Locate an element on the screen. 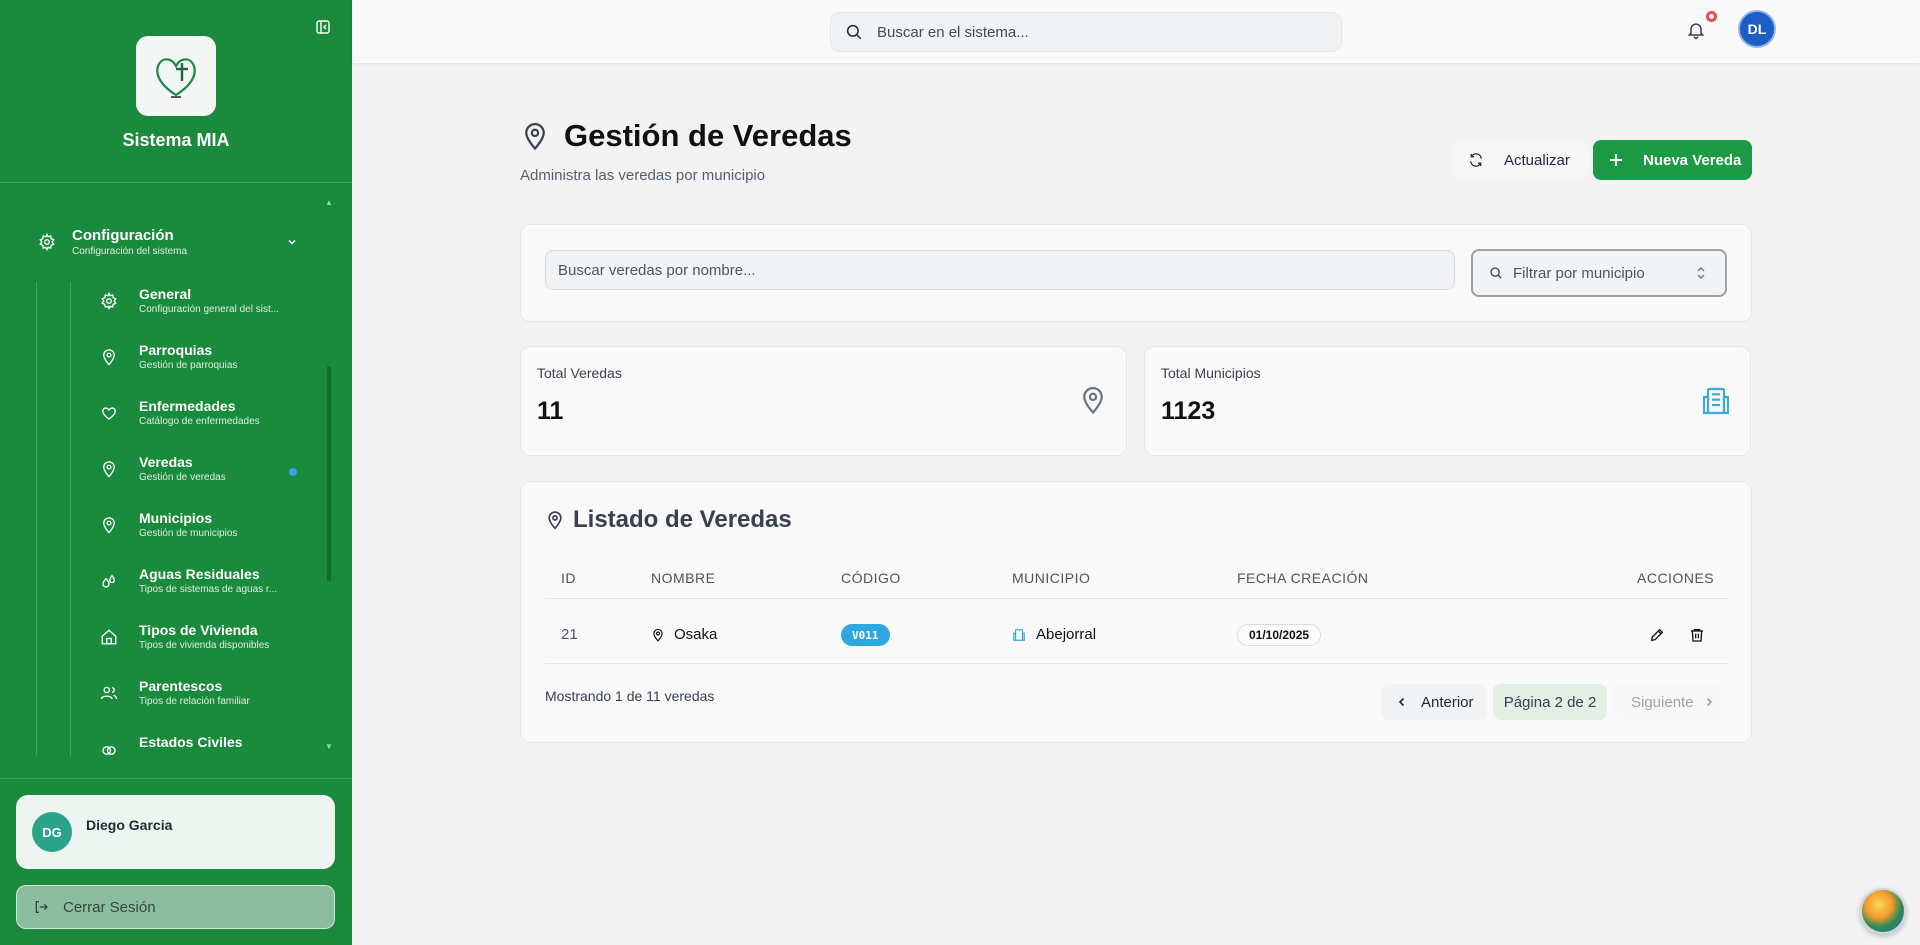 The image size is (1920, 945). col-header-municipio: MUNICIPIO is located at coordinates (1051, 578).